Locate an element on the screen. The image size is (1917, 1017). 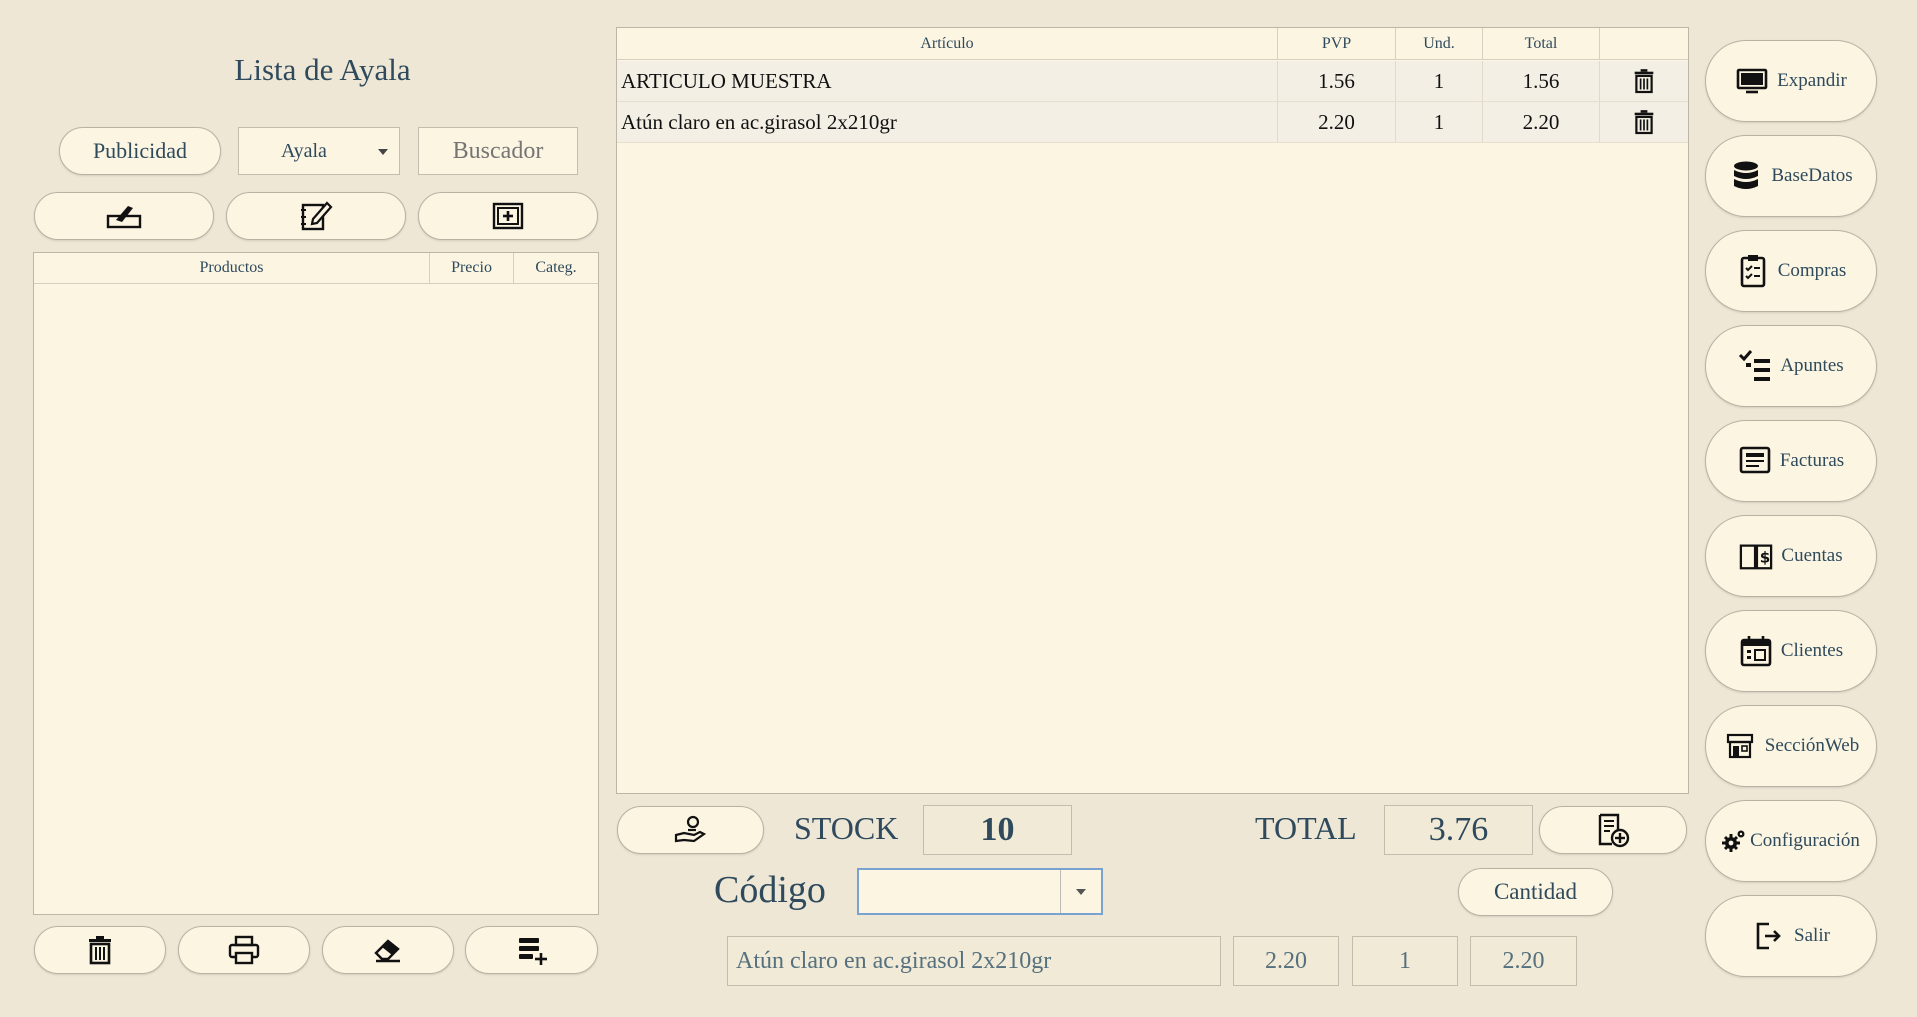
menu-cuentas-button: $ Cuentas is located at coordinates (1791, 556).